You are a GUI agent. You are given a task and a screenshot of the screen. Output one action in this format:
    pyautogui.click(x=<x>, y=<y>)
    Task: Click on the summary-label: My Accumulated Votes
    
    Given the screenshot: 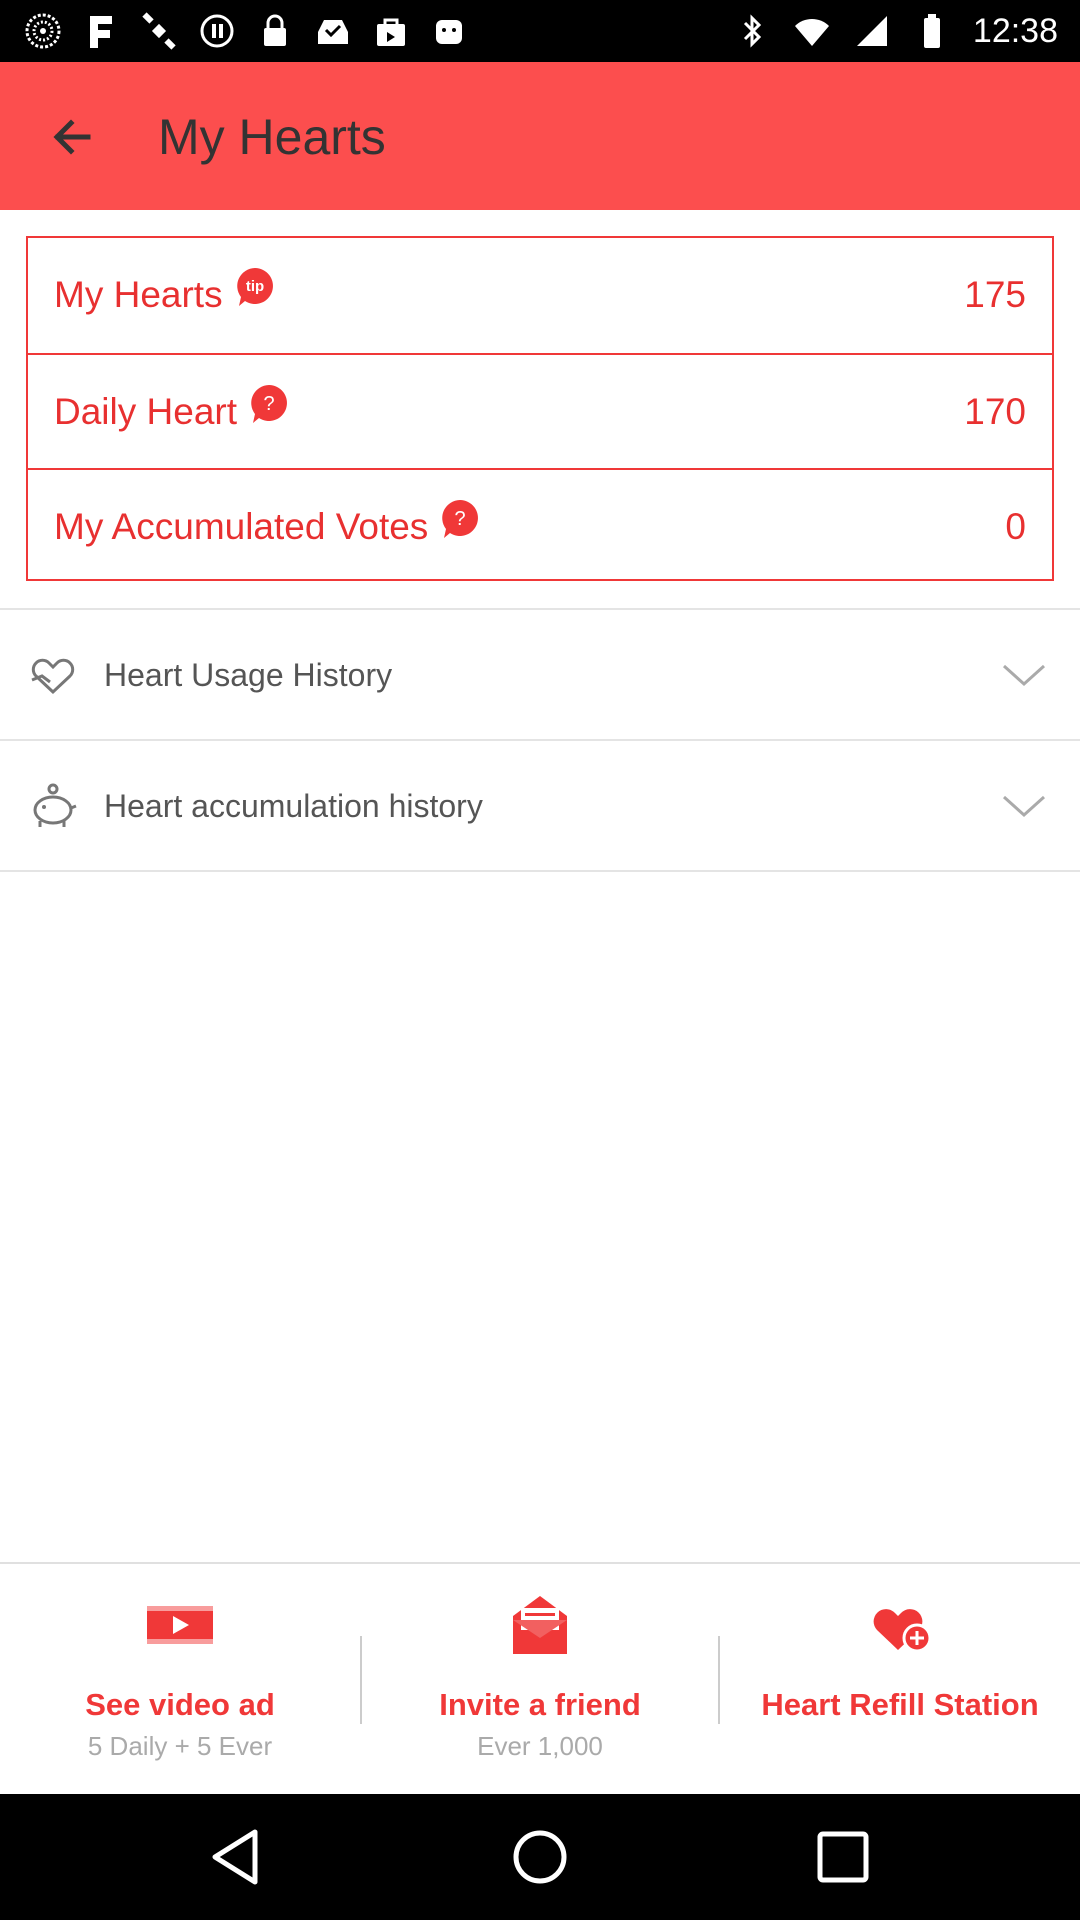 What is the action you would take?
    pyautogui.click(x=241, y=526)
    